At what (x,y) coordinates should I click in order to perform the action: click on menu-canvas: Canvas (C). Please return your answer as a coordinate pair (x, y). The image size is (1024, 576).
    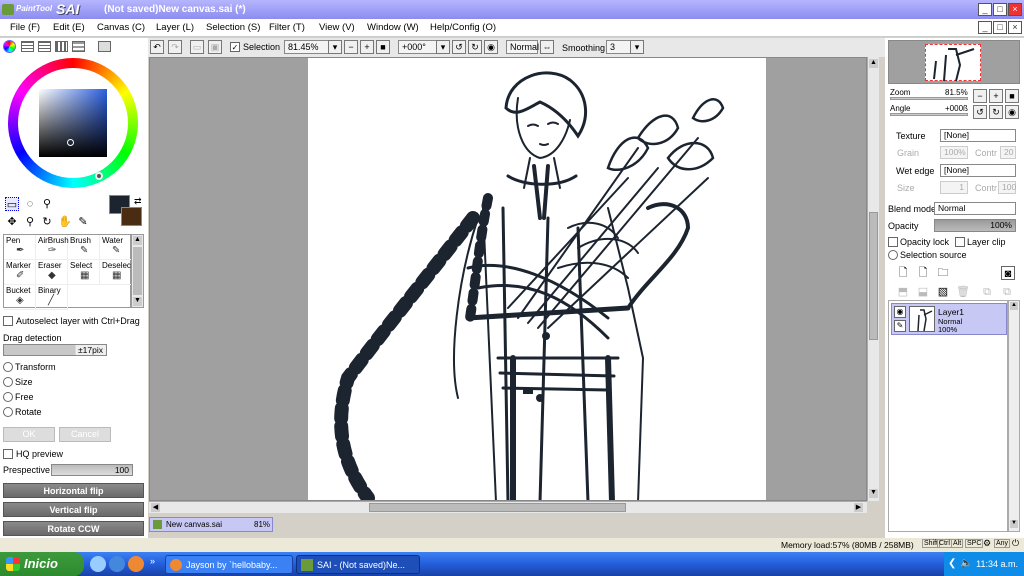
    Looking at the image, I should click on (121, 27).